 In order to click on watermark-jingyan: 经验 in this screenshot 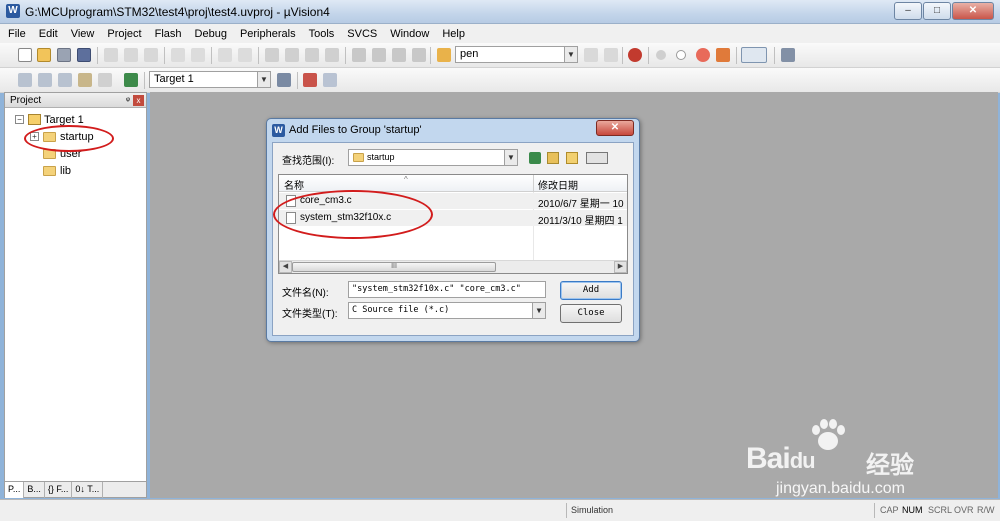, I will do `click(890, 465)`.